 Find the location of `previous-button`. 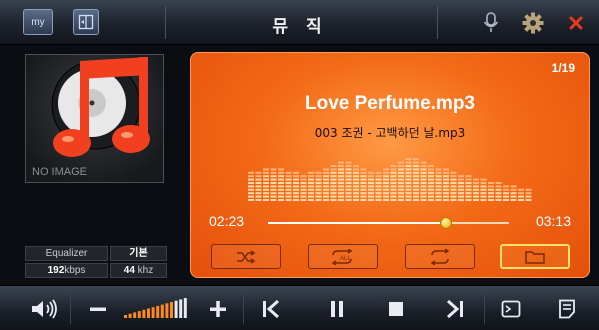

previous-button is located at coordinates (271, 308).